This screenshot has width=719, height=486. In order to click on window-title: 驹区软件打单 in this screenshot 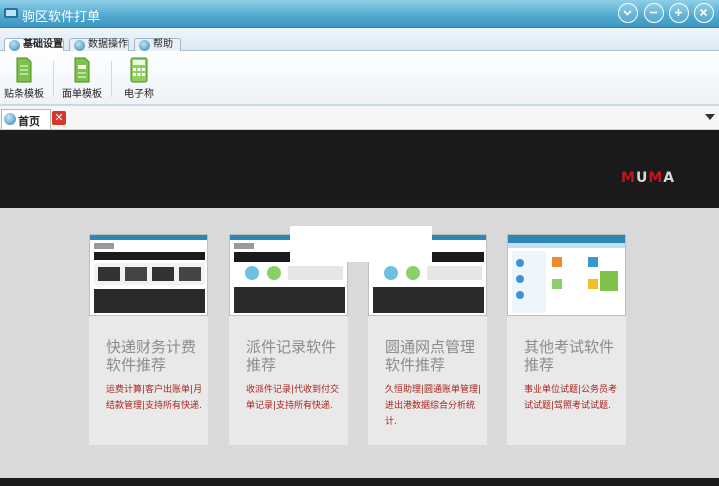, I will do `click(61, 17)`.